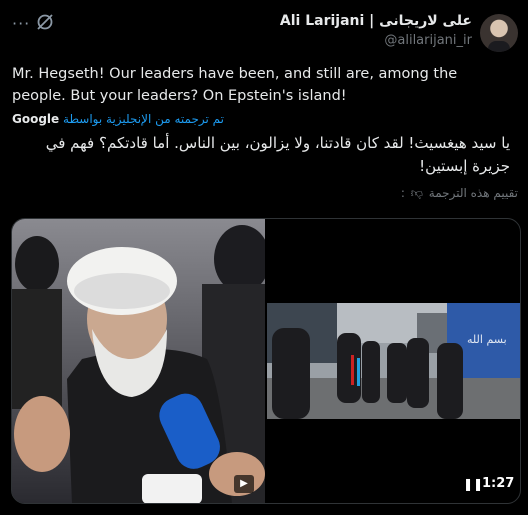 The height and width of the screenshot is (515, 528). I want to click on google-label: Google, so click(36, 119).